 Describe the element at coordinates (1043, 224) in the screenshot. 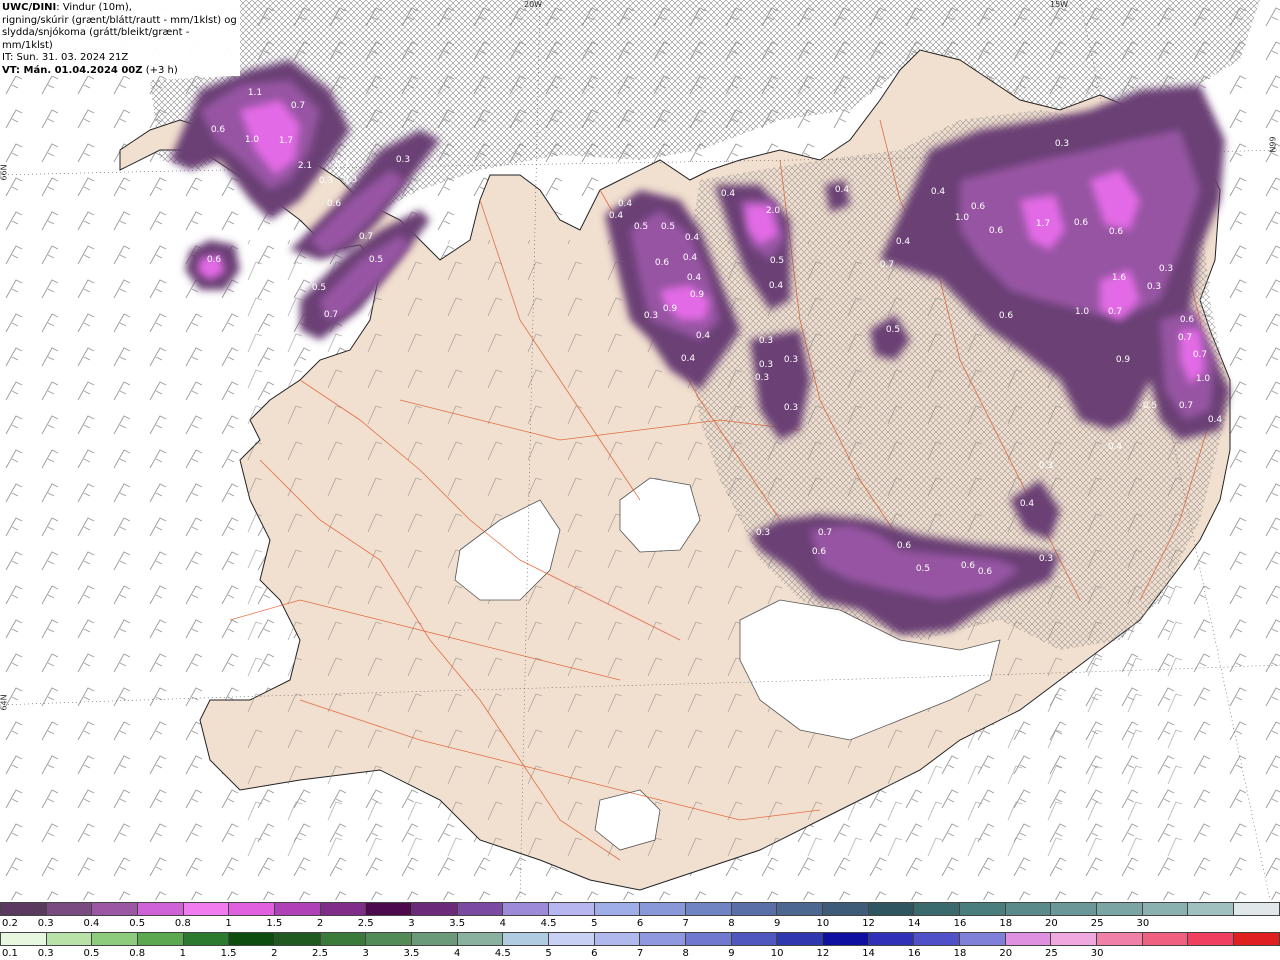

I see `precip-label: 1.7` at that location.